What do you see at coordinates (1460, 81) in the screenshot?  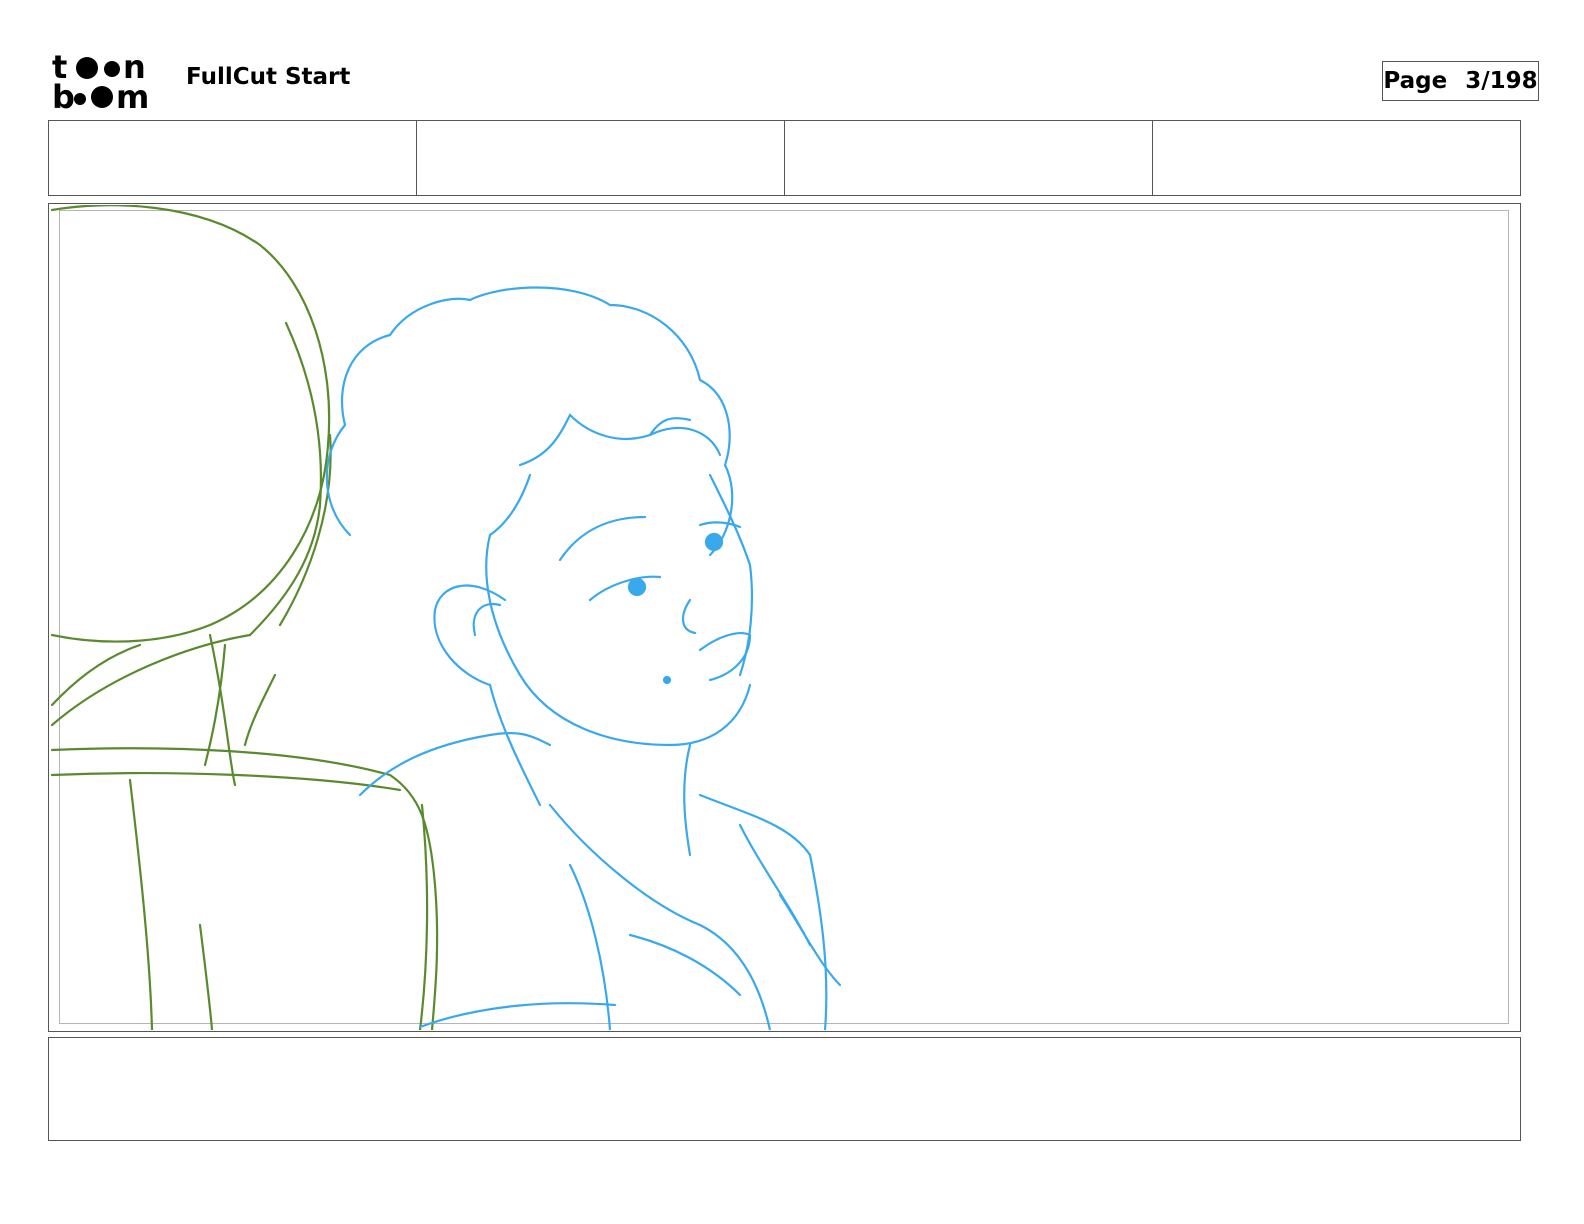 I see `page-indicator: Page 3/198` at bounding box center [1460, 81].